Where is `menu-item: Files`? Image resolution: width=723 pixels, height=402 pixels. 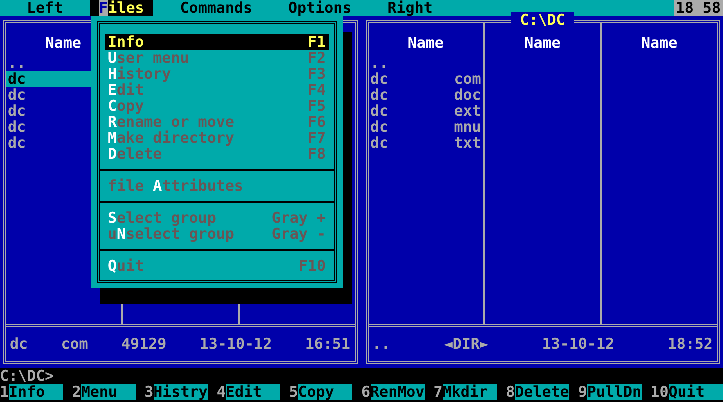
menu-item: Files is located at coordinates (122, 8).